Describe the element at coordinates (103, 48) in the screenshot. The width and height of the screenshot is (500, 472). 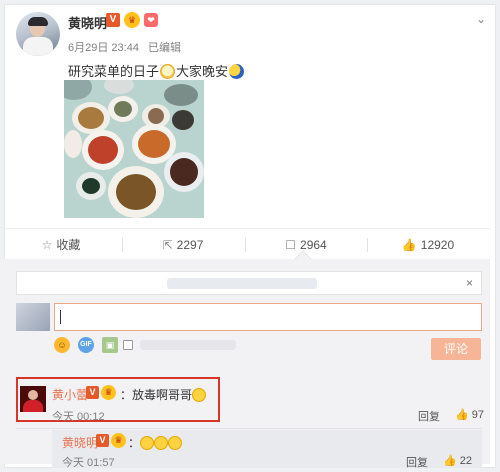
I see `post-date: 6月29日 23:44` at that location.